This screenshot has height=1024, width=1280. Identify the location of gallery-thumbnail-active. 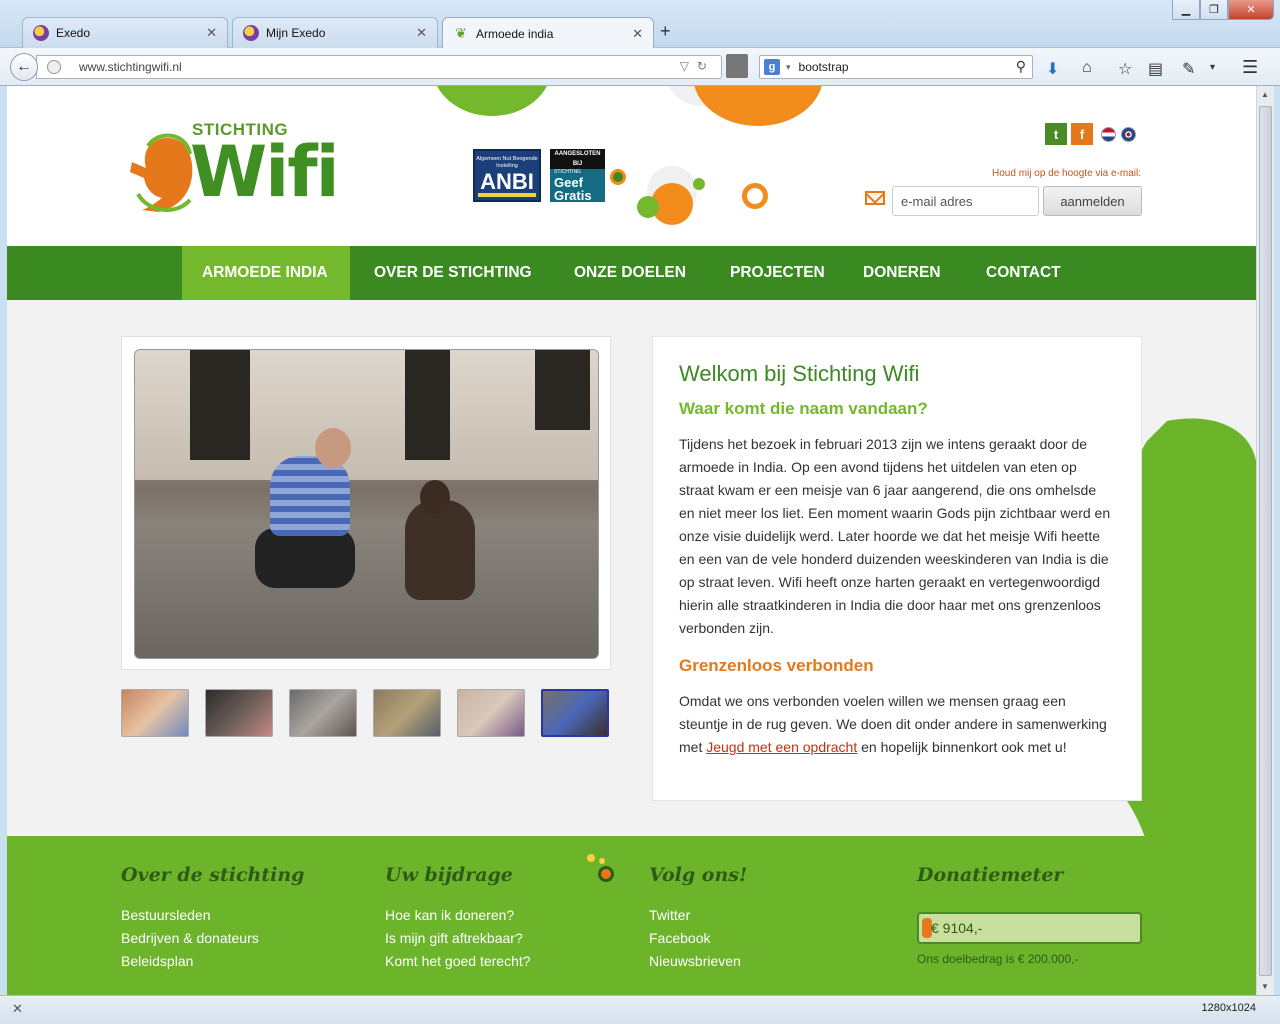
(575, 713).